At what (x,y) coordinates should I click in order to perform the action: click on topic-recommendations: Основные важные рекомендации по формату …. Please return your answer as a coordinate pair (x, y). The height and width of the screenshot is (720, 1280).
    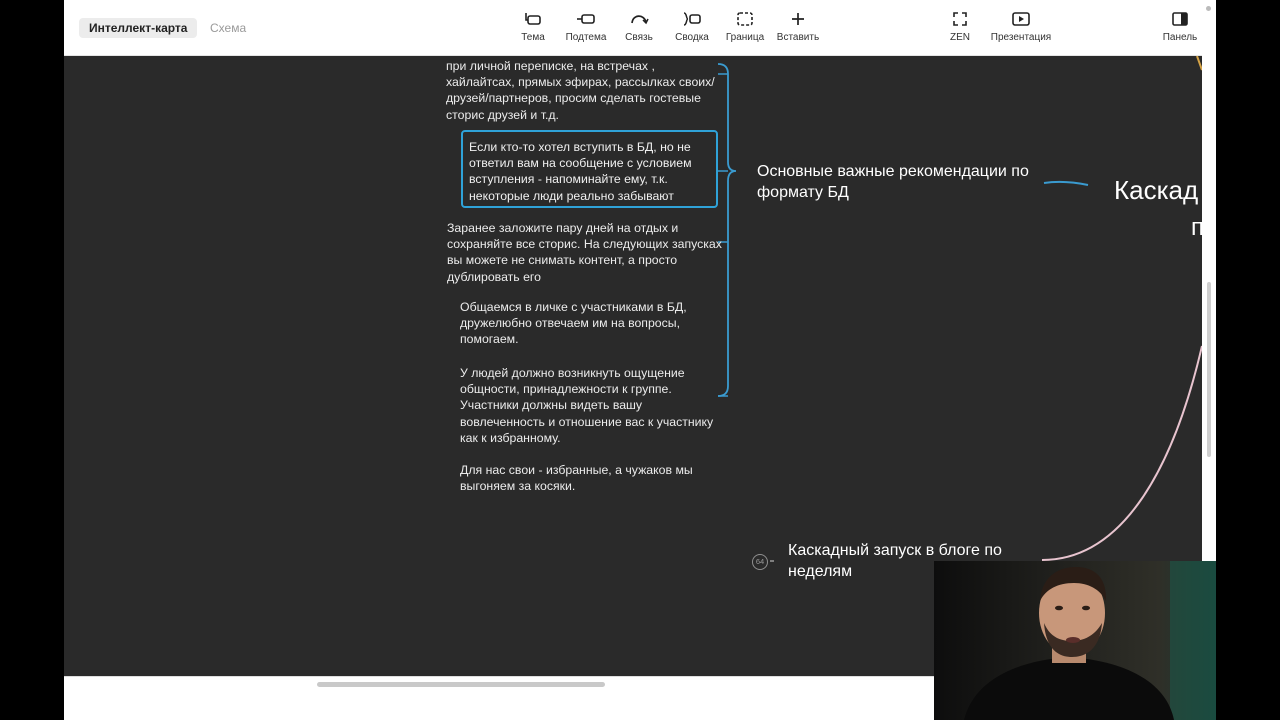
    Looking at the image, I should click on (893, 182).